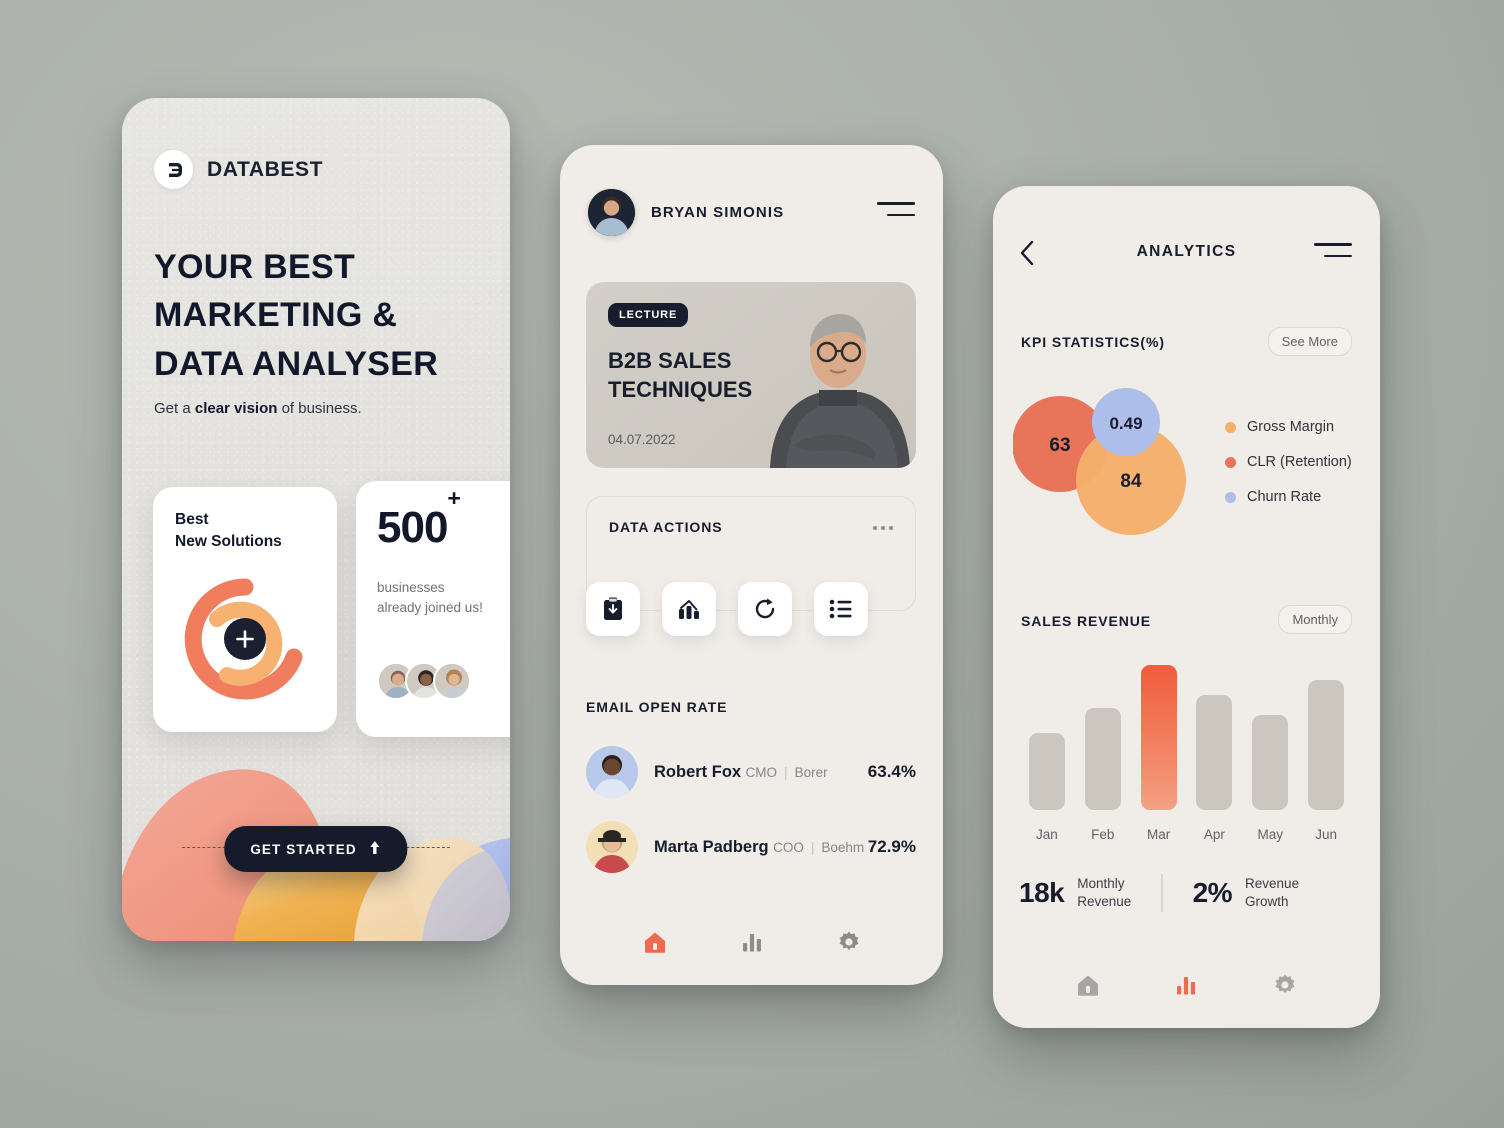 Image resolution: width=1504 pixels, height=1128 pixels. I want to click on lecture-date: 04.07.2022, so click(642, 439).